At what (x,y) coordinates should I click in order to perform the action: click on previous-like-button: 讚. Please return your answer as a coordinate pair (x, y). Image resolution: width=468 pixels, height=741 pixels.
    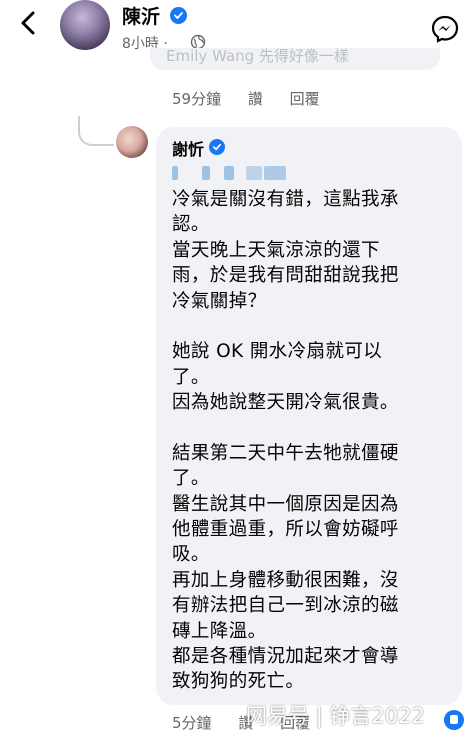
    Looking at the image, I should click on (255, 98).